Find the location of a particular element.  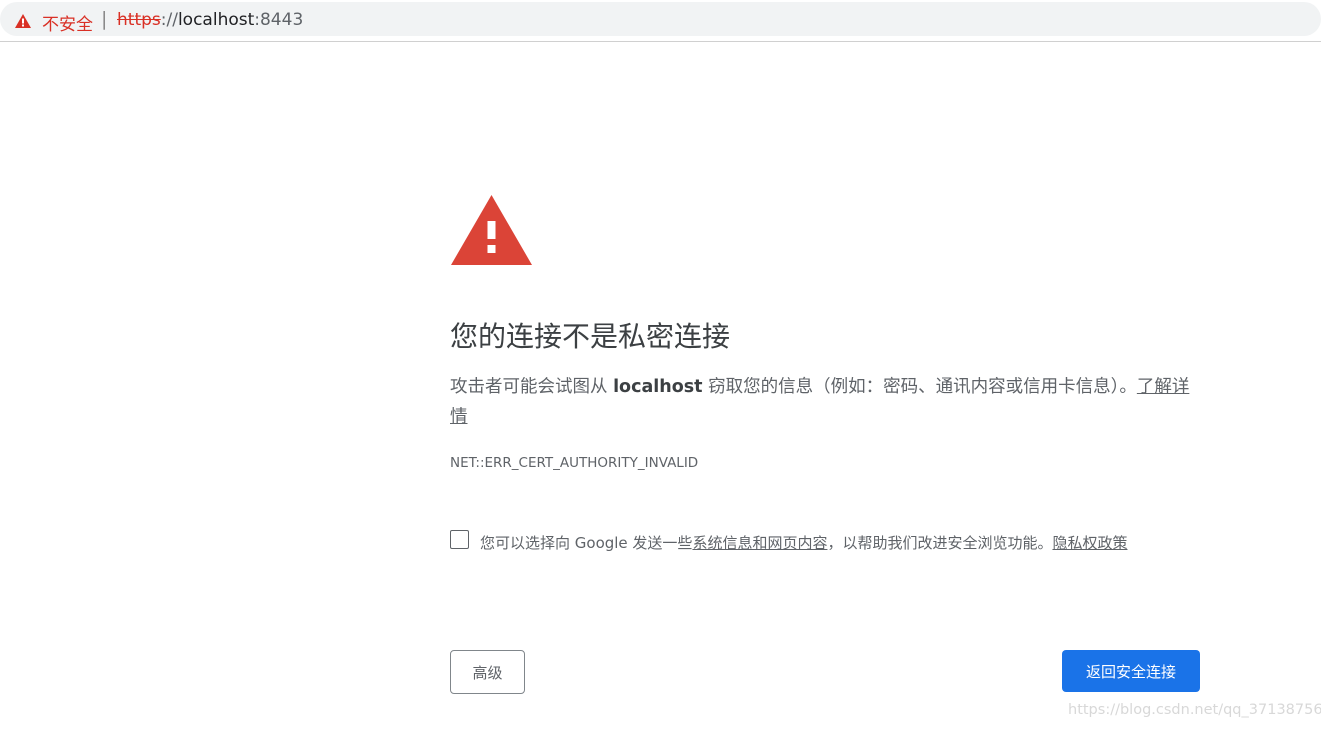

message-host: localhost is located at coordinates (658, 387).